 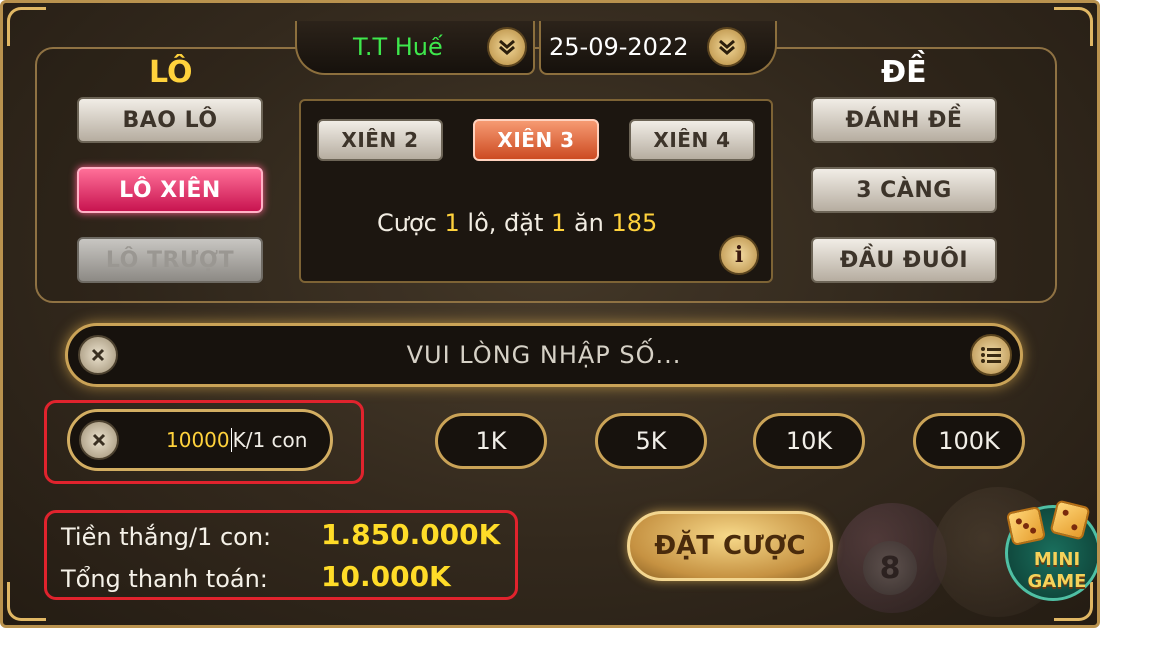 What do you see at coordinates (170, 120) in the screenshot?
I see `bao-lo-button: BAO LÔ` at bounding box center [170, 120].